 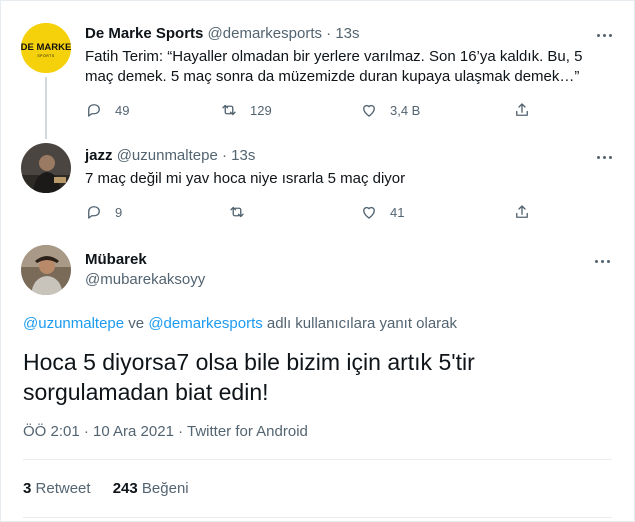 I want to click on demarke-logo-icon: DE MARKE SPORTS, so click(x=46, y=48).